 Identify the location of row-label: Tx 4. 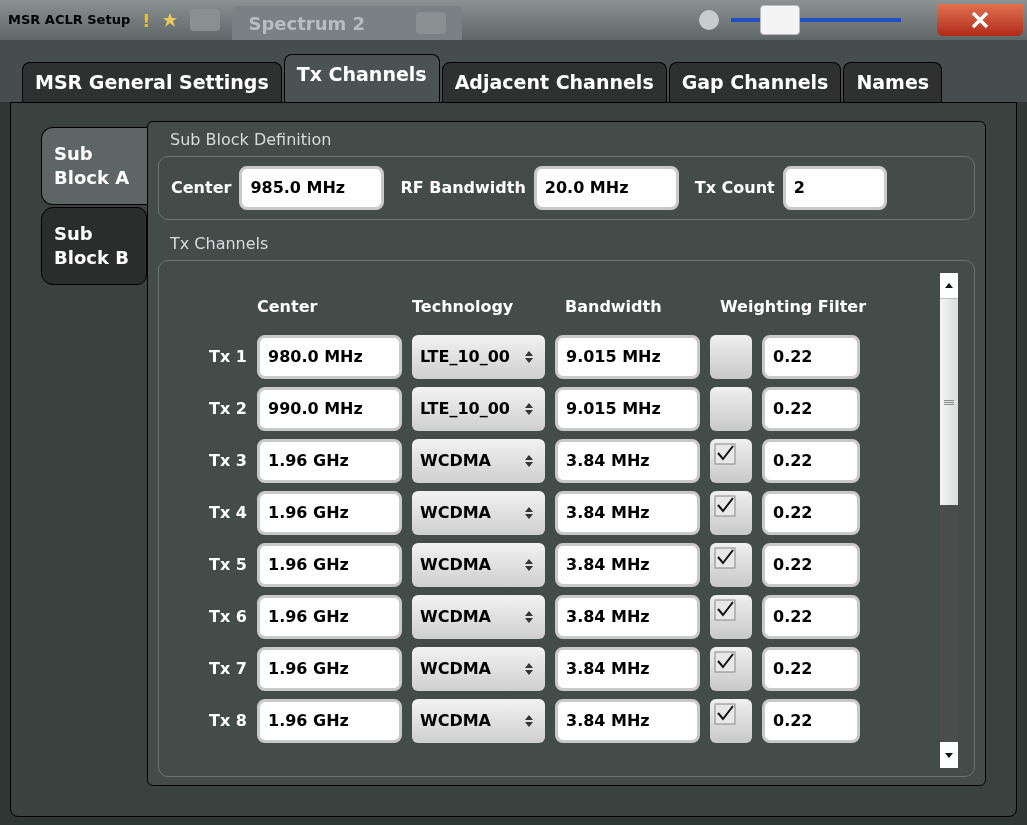
(227, 513).